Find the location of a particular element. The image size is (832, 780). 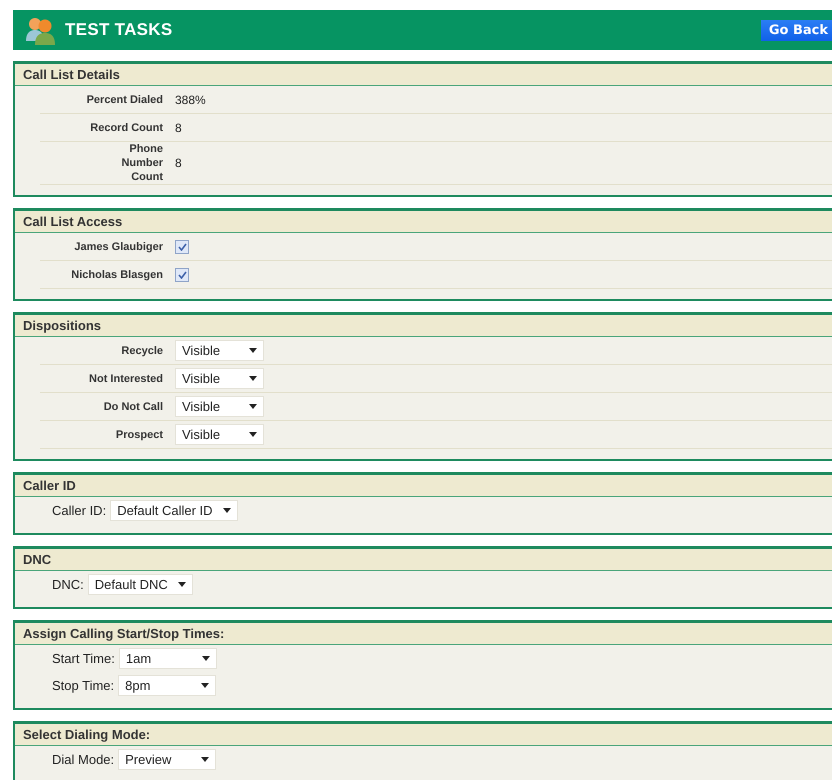

disposition-label: Recycle is located at coordinates (142, 351).